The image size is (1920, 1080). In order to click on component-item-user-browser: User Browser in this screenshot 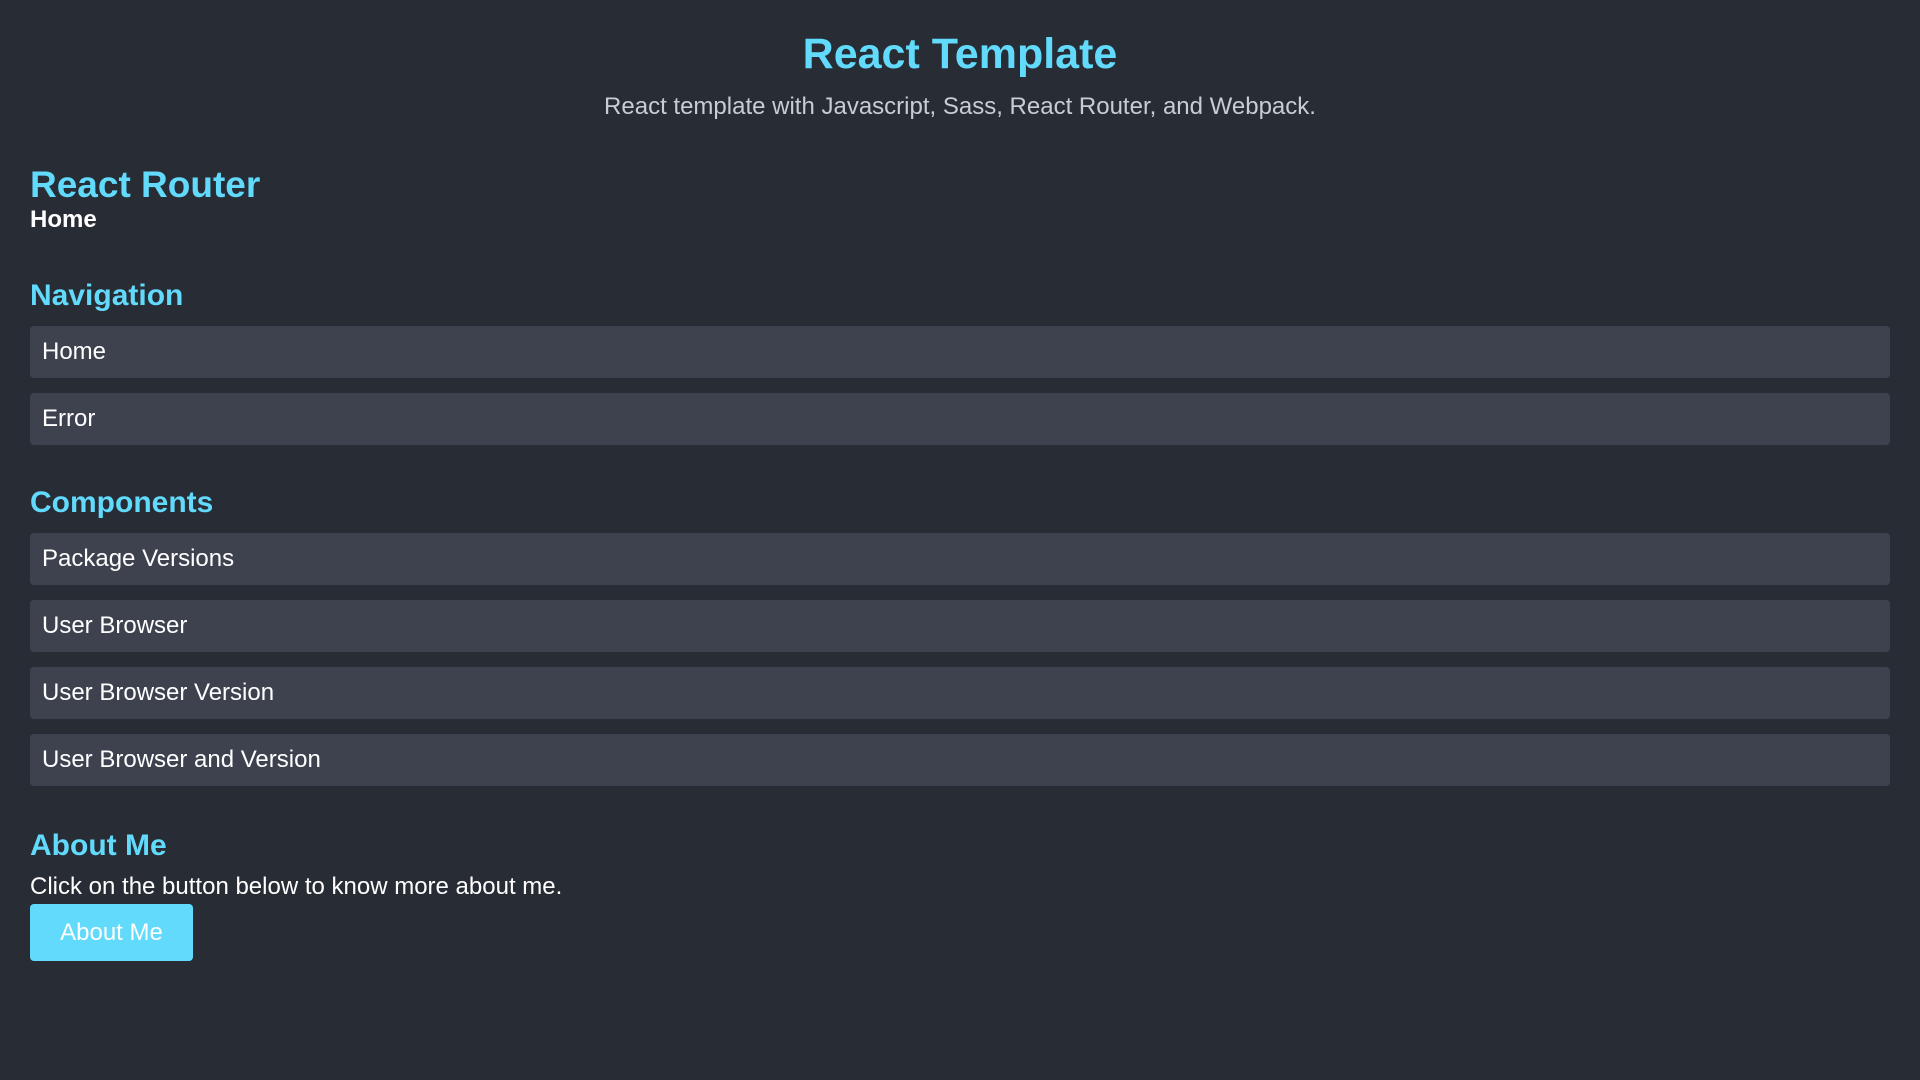, I will do `click(960, 626)`.